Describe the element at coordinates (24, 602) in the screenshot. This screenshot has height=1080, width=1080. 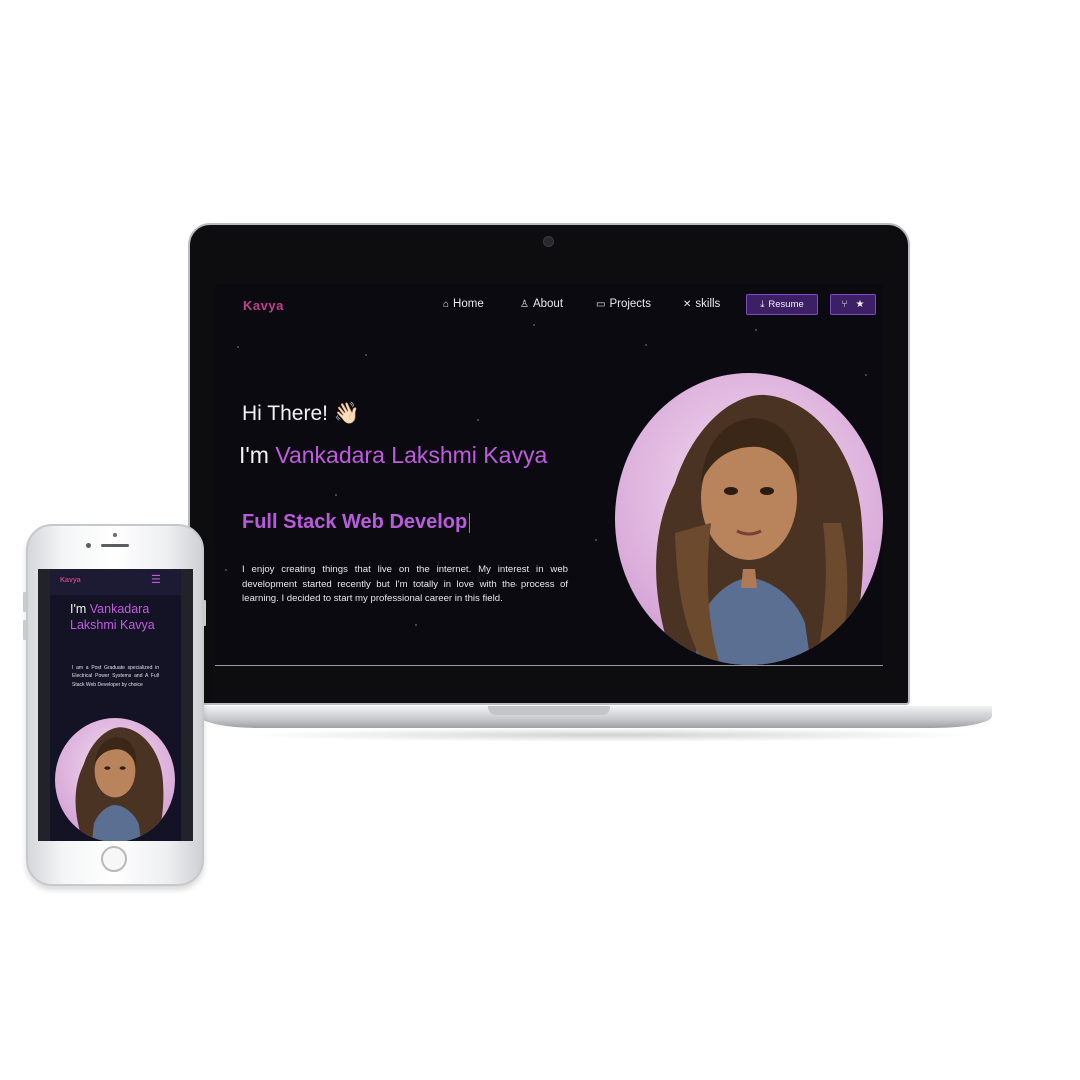
I see `phone-volume-up` at that location.